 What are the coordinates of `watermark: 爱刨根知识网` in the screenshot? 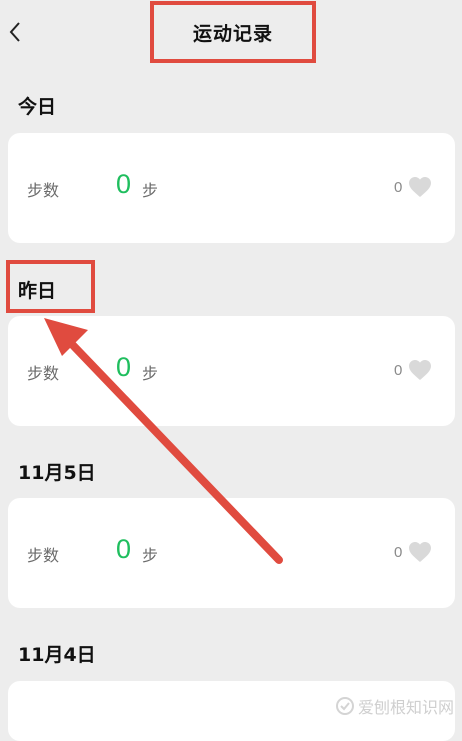 It's located at (394, 706).